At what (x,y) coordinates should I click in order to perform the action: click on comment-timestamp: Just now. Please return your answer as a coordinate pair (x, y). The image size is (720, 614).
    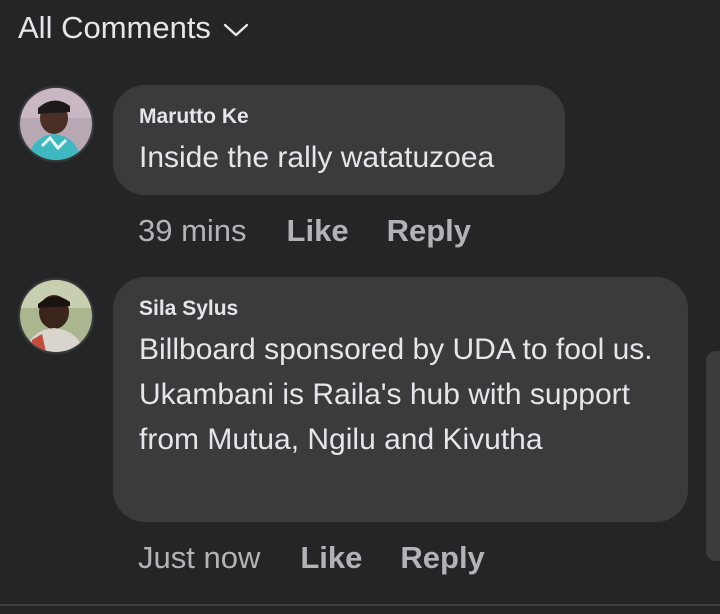
    Looking at the image, I should click on (199, 557).